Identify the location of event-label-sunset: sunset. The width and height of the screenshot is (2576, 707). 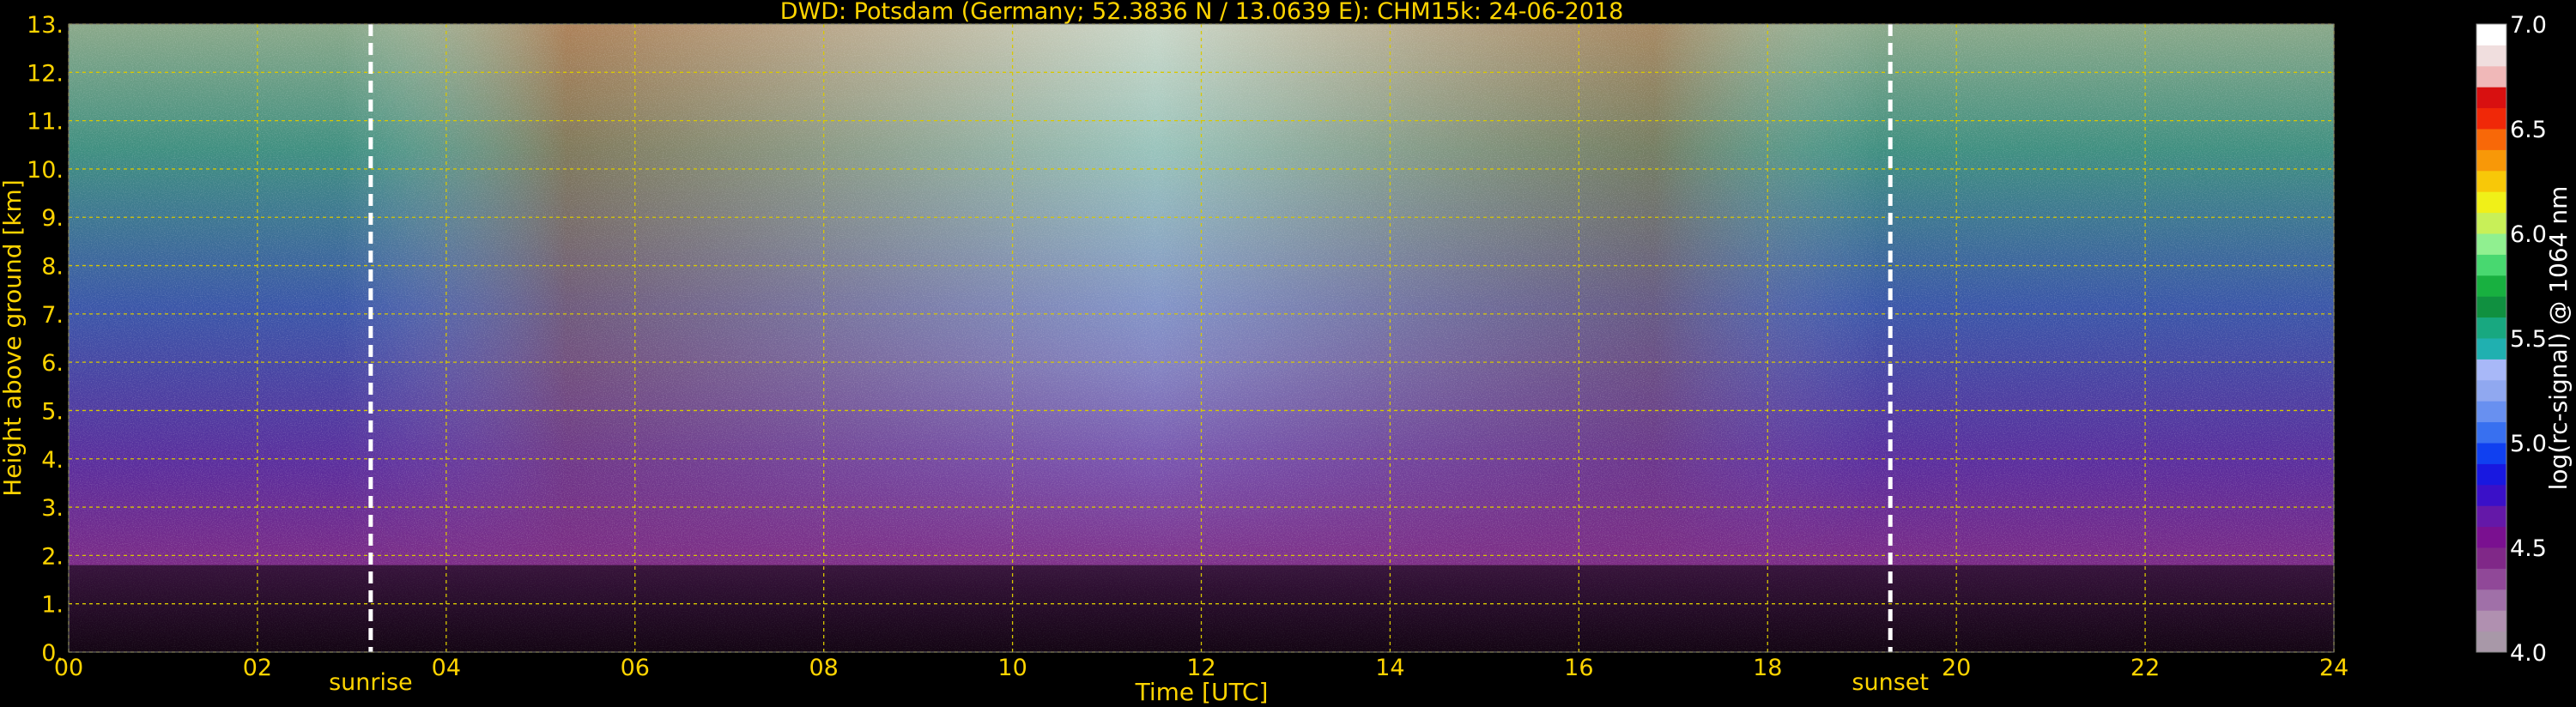
(1890, 683).